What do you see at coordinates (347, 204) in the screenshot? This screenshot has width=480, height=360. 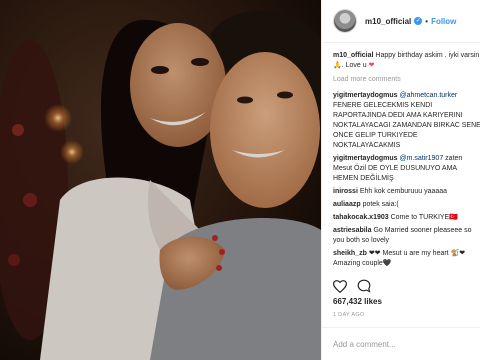 I see `comment-username: auliaazp` at bounding box center [347, 204].